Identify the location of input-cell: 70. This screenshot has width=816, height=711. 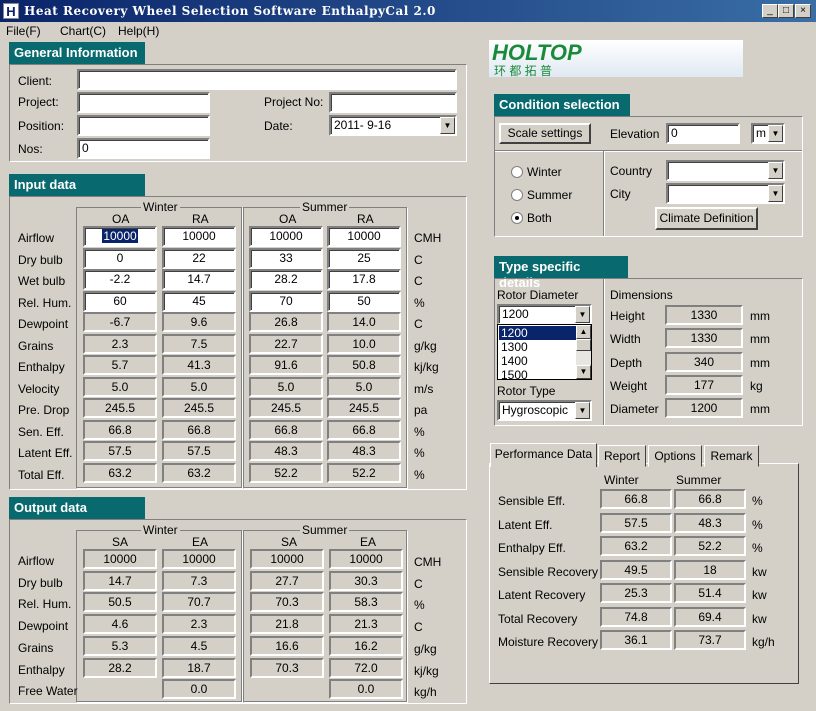
(286, 301).